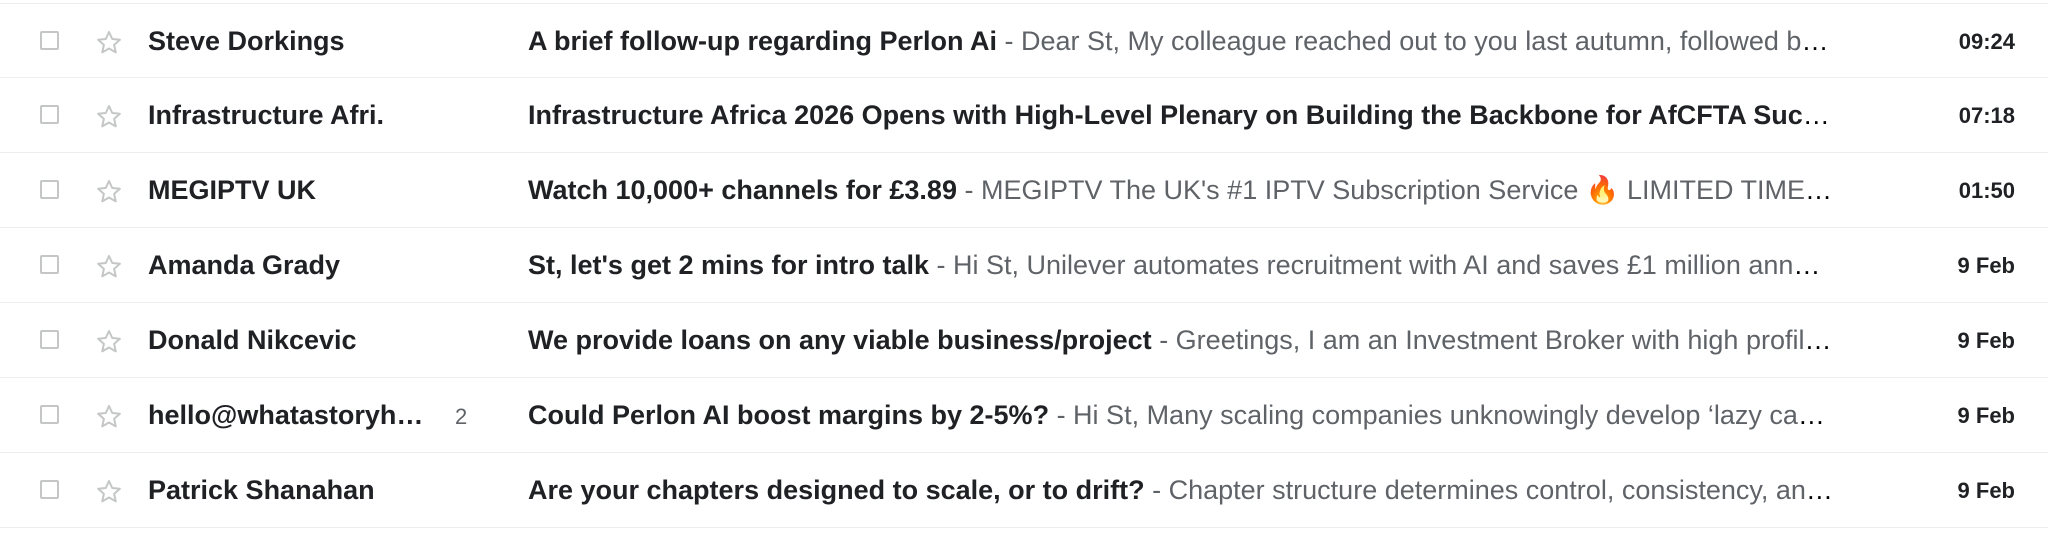 This screenshot has width=2048, height=540. What do you see at coordinates (789, 415) in the screenshot?
I see `email-subject: Could Perlon AI boost margins by 2-5%?` at bounding box center [789, 415].